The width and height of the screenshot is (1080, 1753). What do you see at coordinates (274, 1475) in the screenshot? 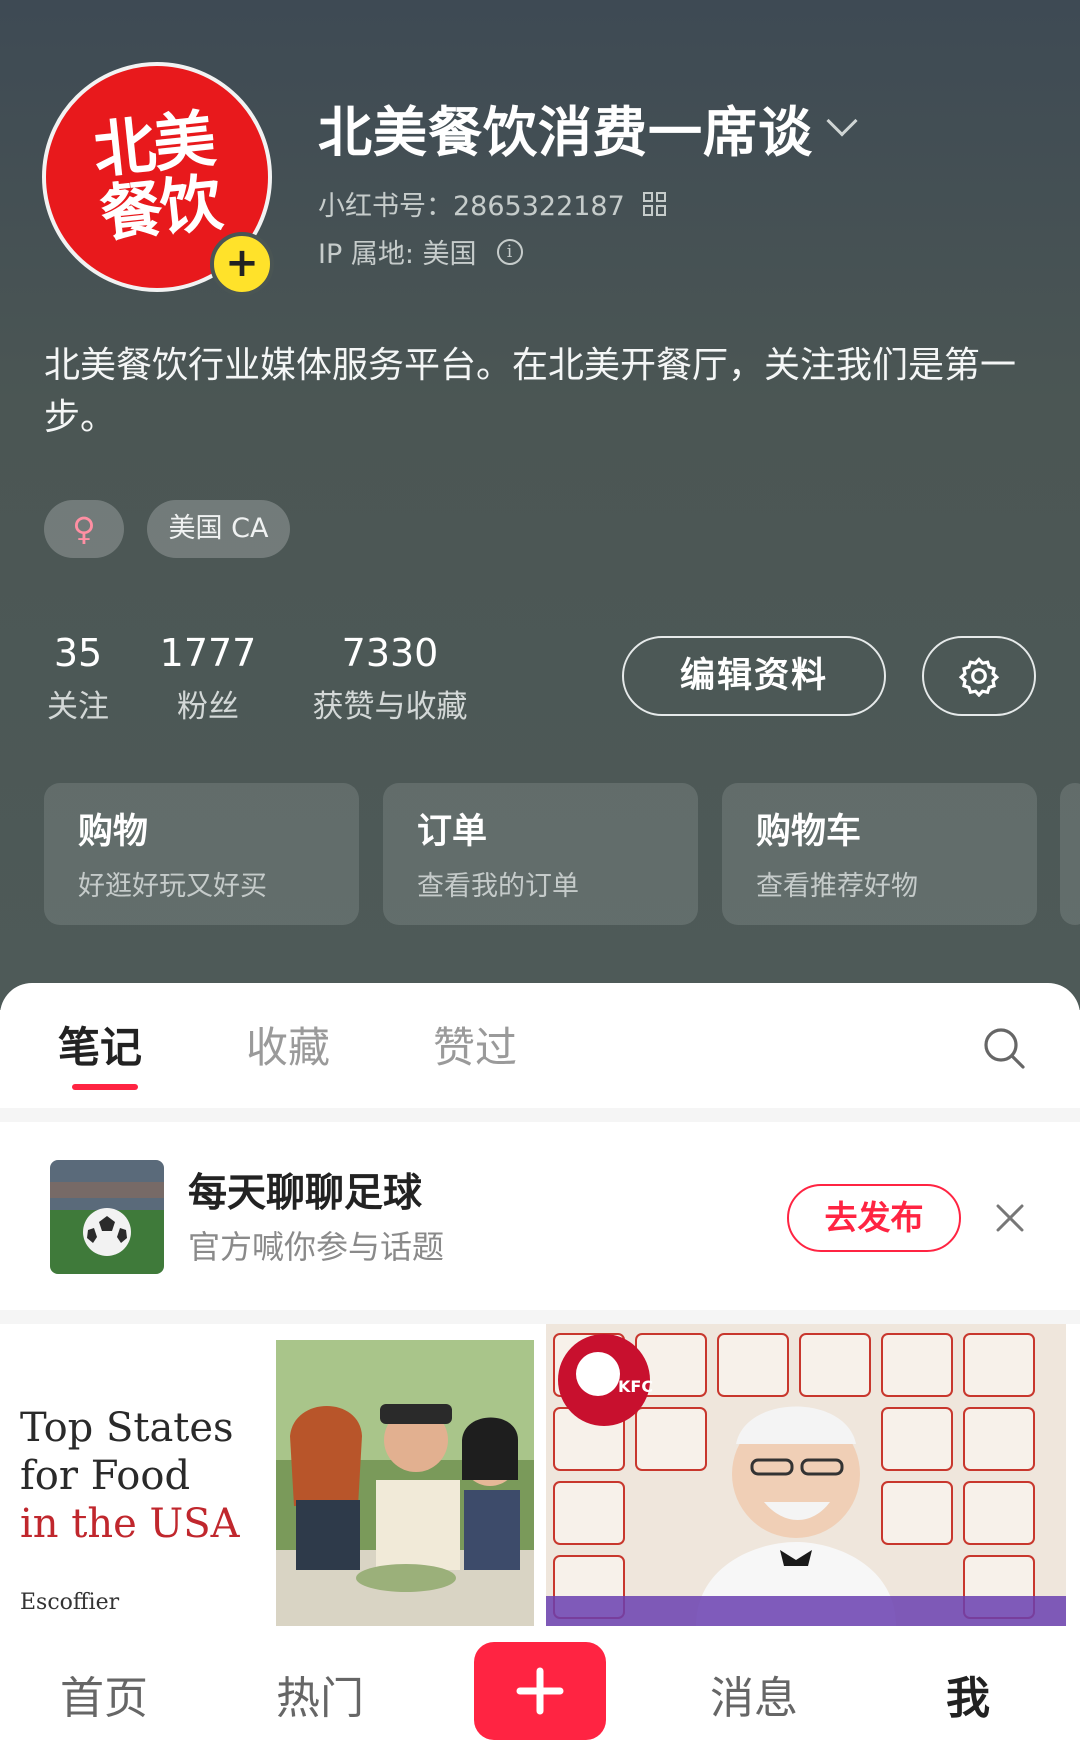
I see `note-card: Top States for Food in the USA Escoffier` at bounding box center [274, 1475].